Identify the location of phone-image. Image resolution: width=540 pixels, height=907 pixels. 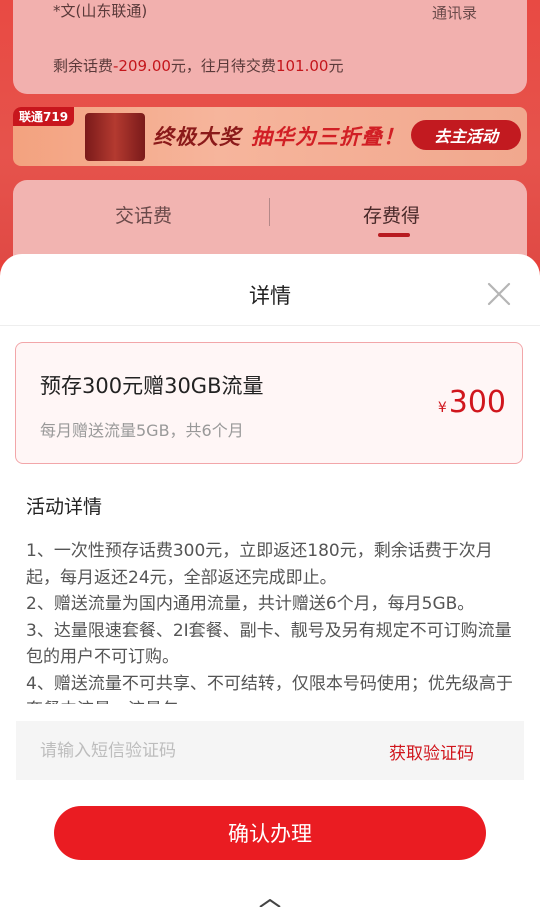
(115, 137).